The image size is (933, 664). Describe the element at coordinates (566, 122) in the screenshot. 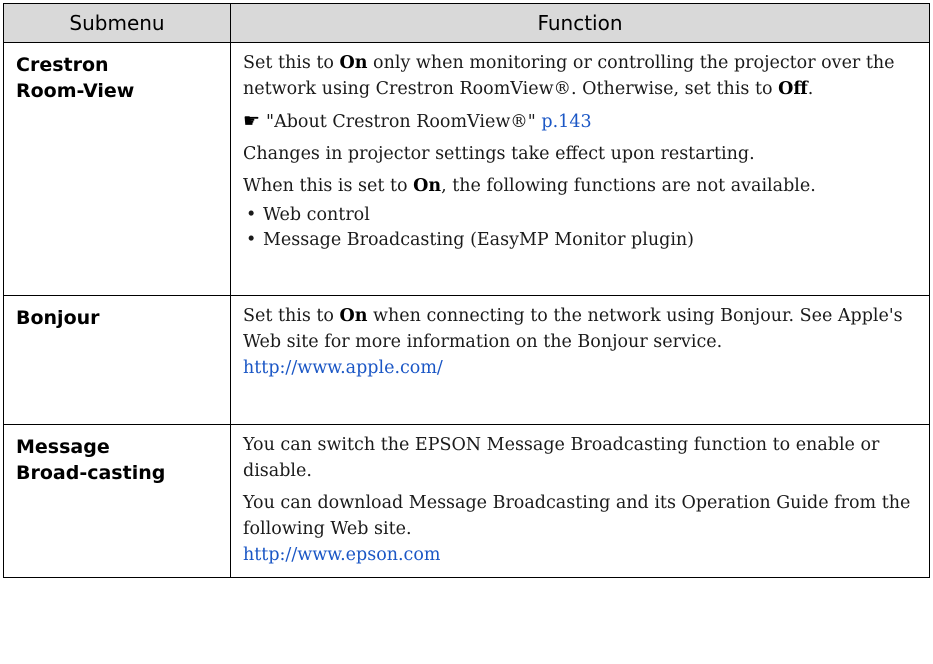

I see `page-reference-link: p.143` at that location.